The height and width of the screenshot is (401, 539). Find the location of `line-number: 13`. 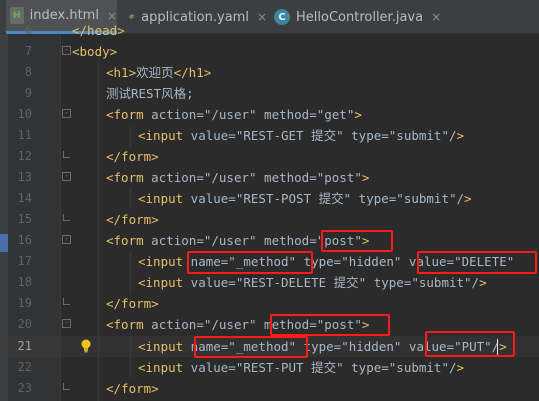

line-number: 13 is located at coordinates (24, 177).